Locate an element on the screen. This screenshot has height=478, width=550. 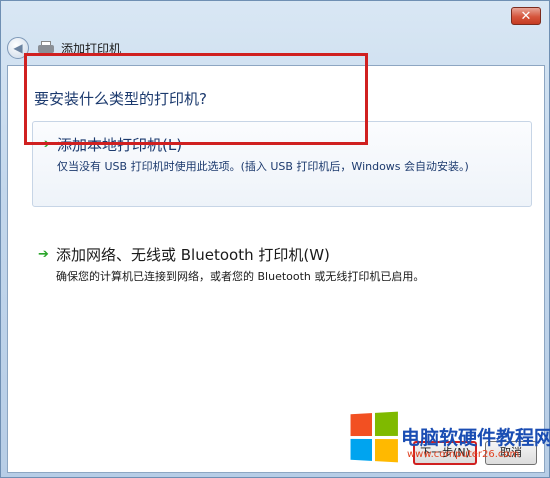
green-arrow-icon: ➔ is located at coordinates (43, 254).